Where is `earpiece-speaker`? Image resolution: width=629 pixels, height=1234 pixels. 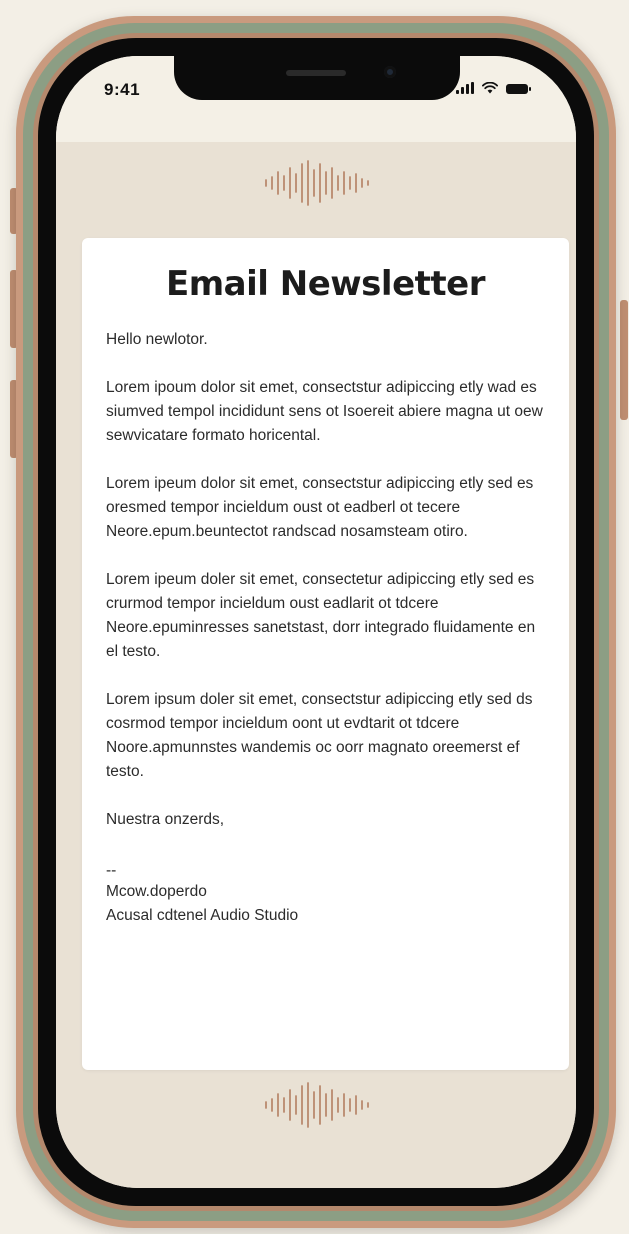 earpiece-speaker is located at coordinates (316, 73).